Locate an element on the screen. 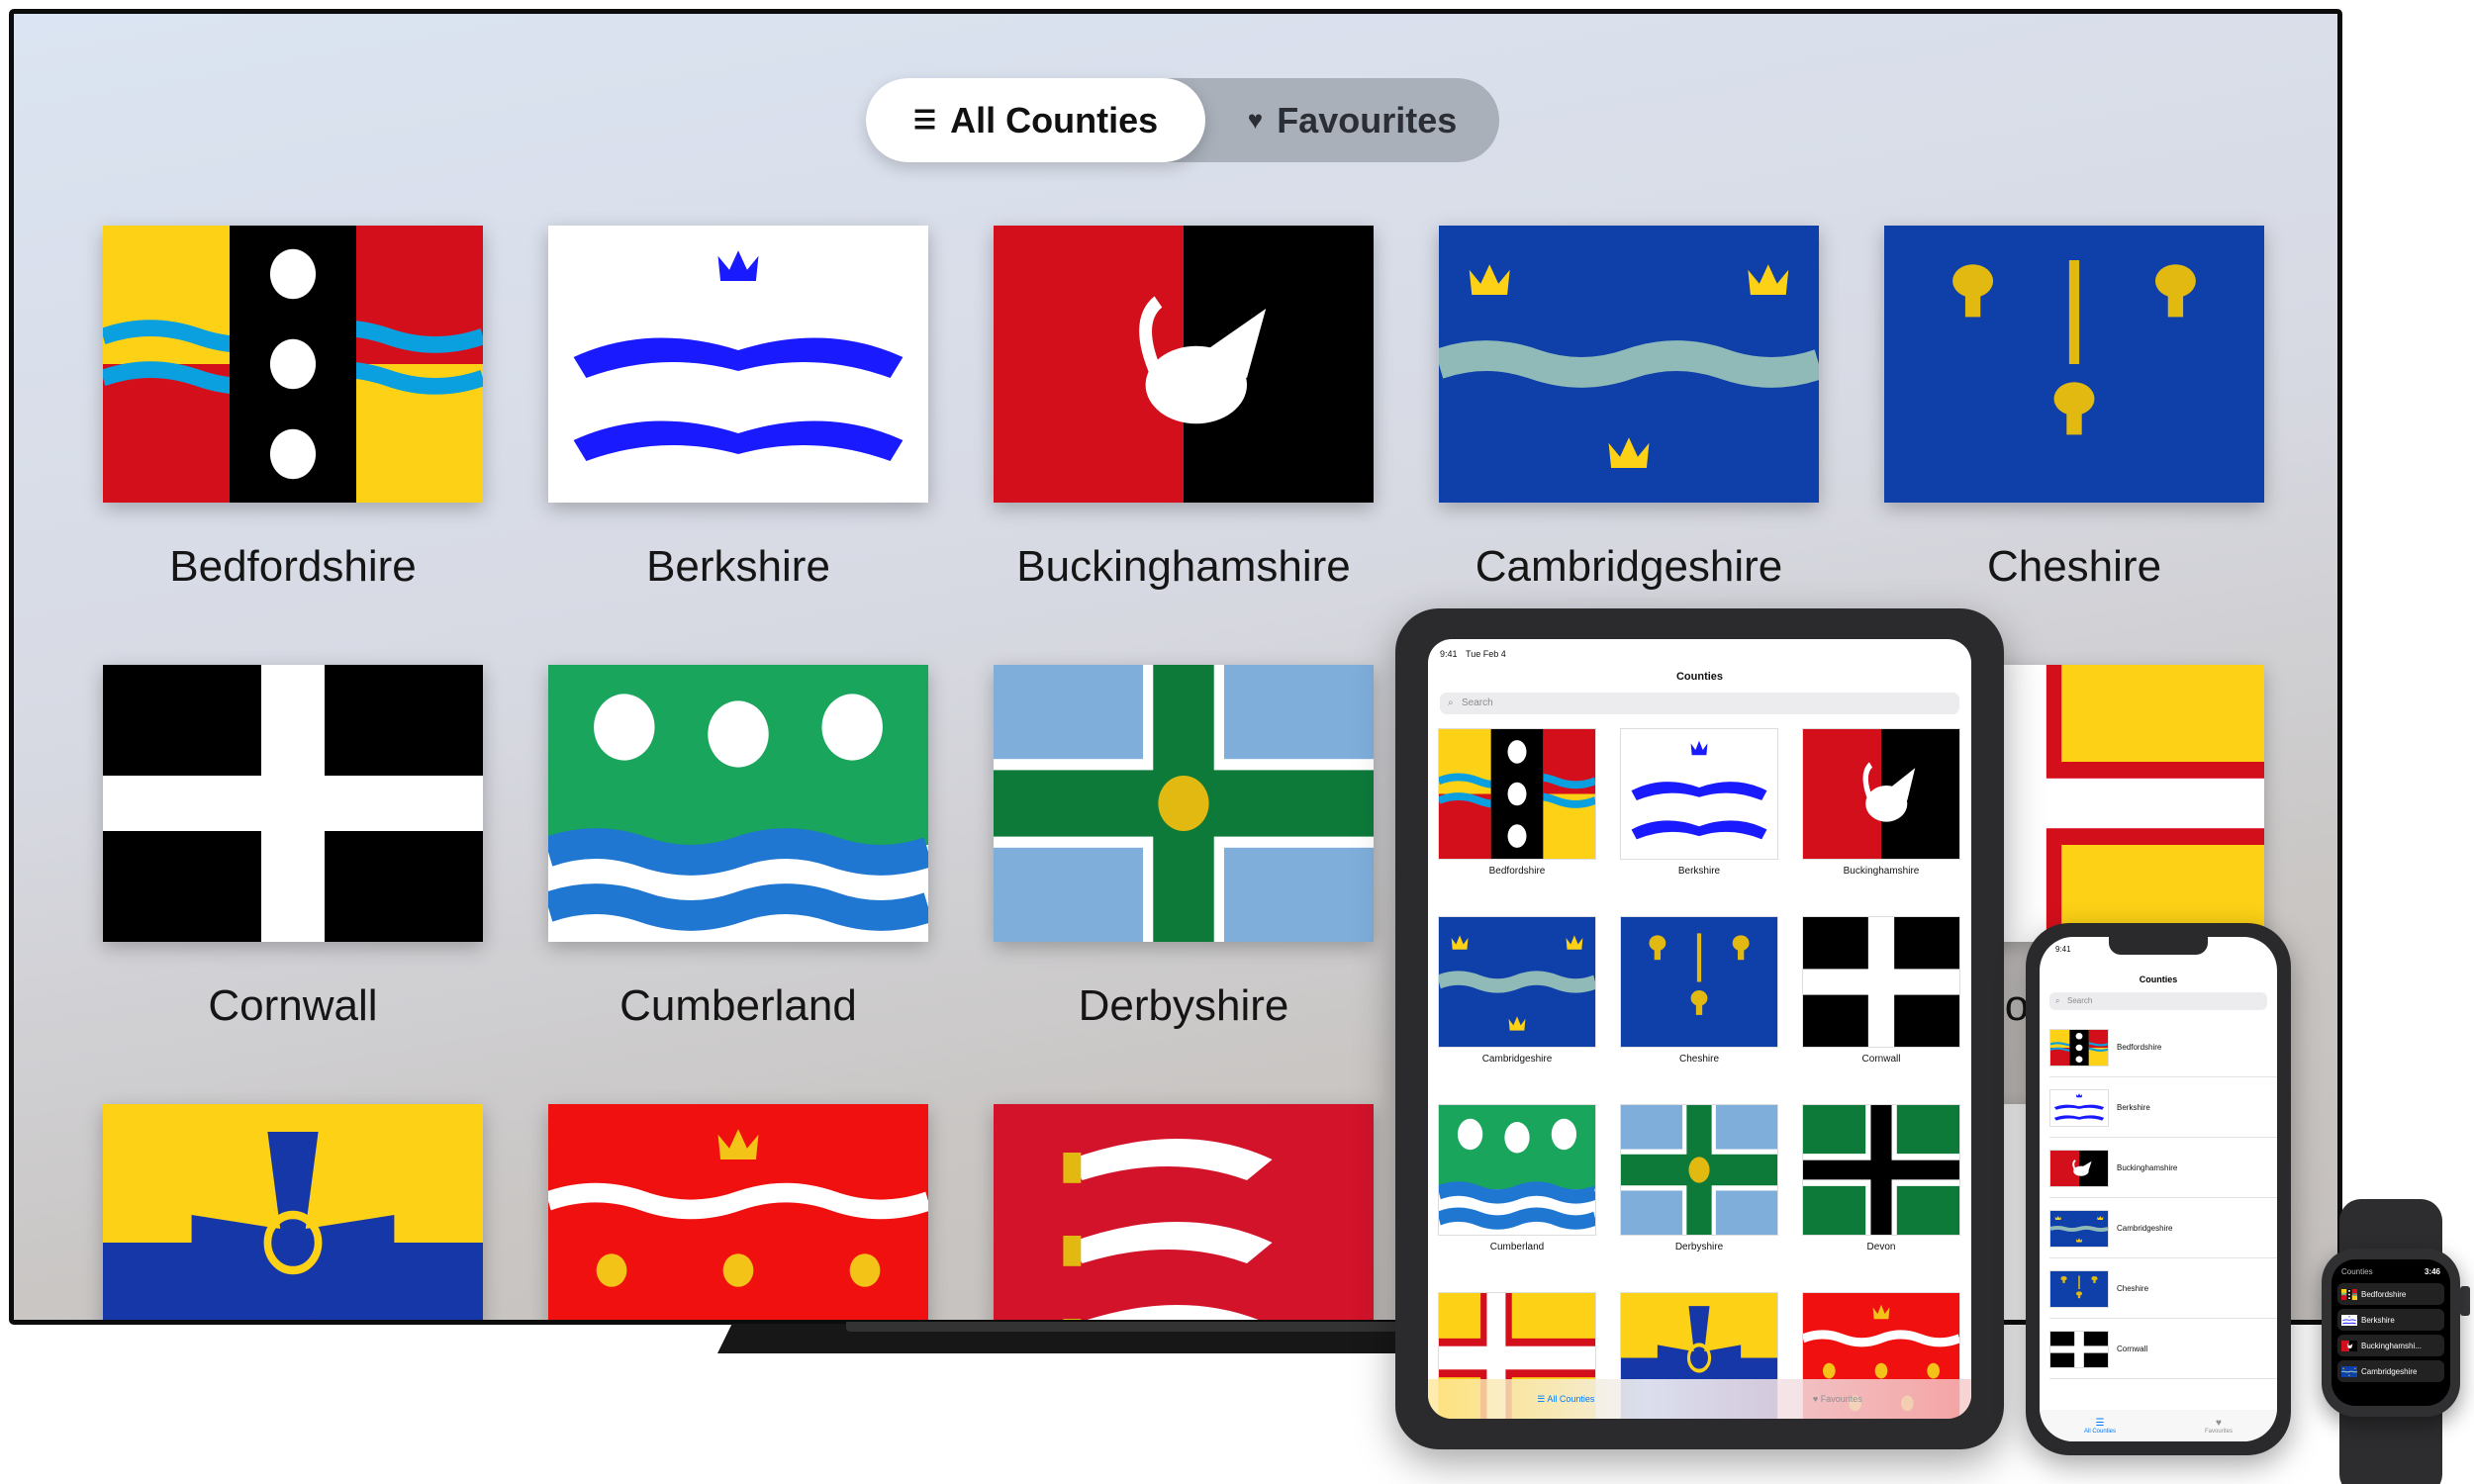  list-item: Cambridgeshire is located at coordinates (2163, 1228).